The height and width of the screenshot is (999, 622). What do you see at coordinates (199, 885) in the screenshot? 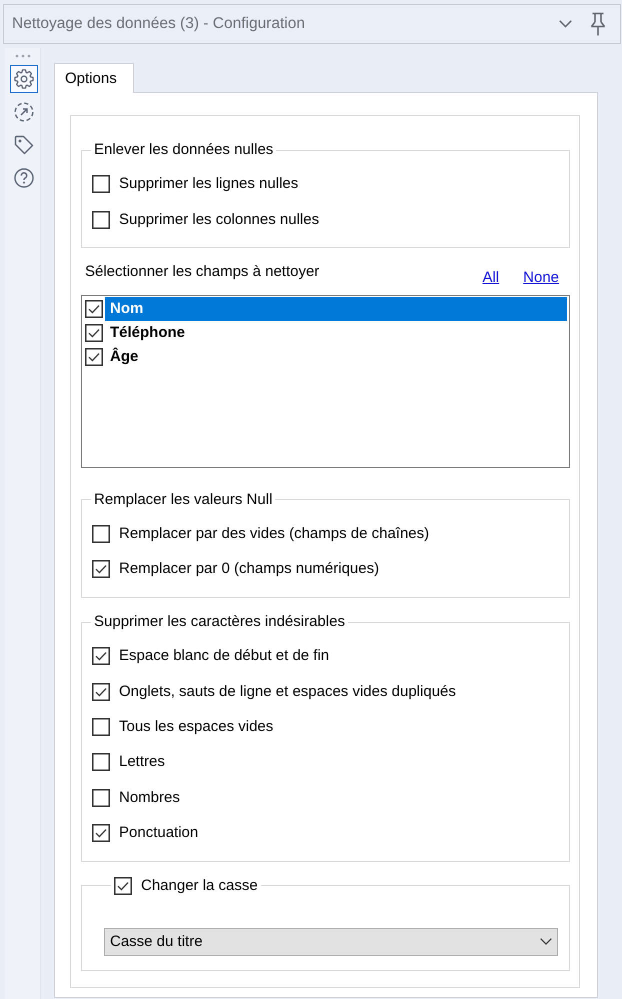
I see `checkbox-label: Changer la casse` at bounding box center [199, 885].